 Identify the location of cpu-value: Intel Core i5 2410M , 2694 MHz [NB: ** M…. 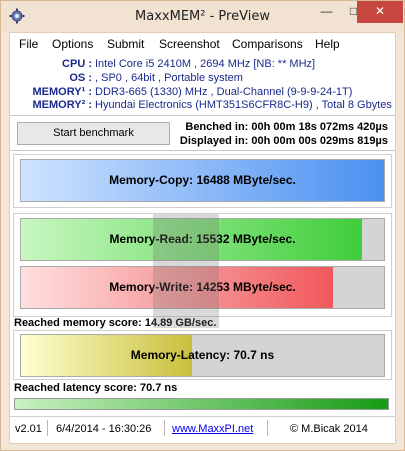
(205, 64).